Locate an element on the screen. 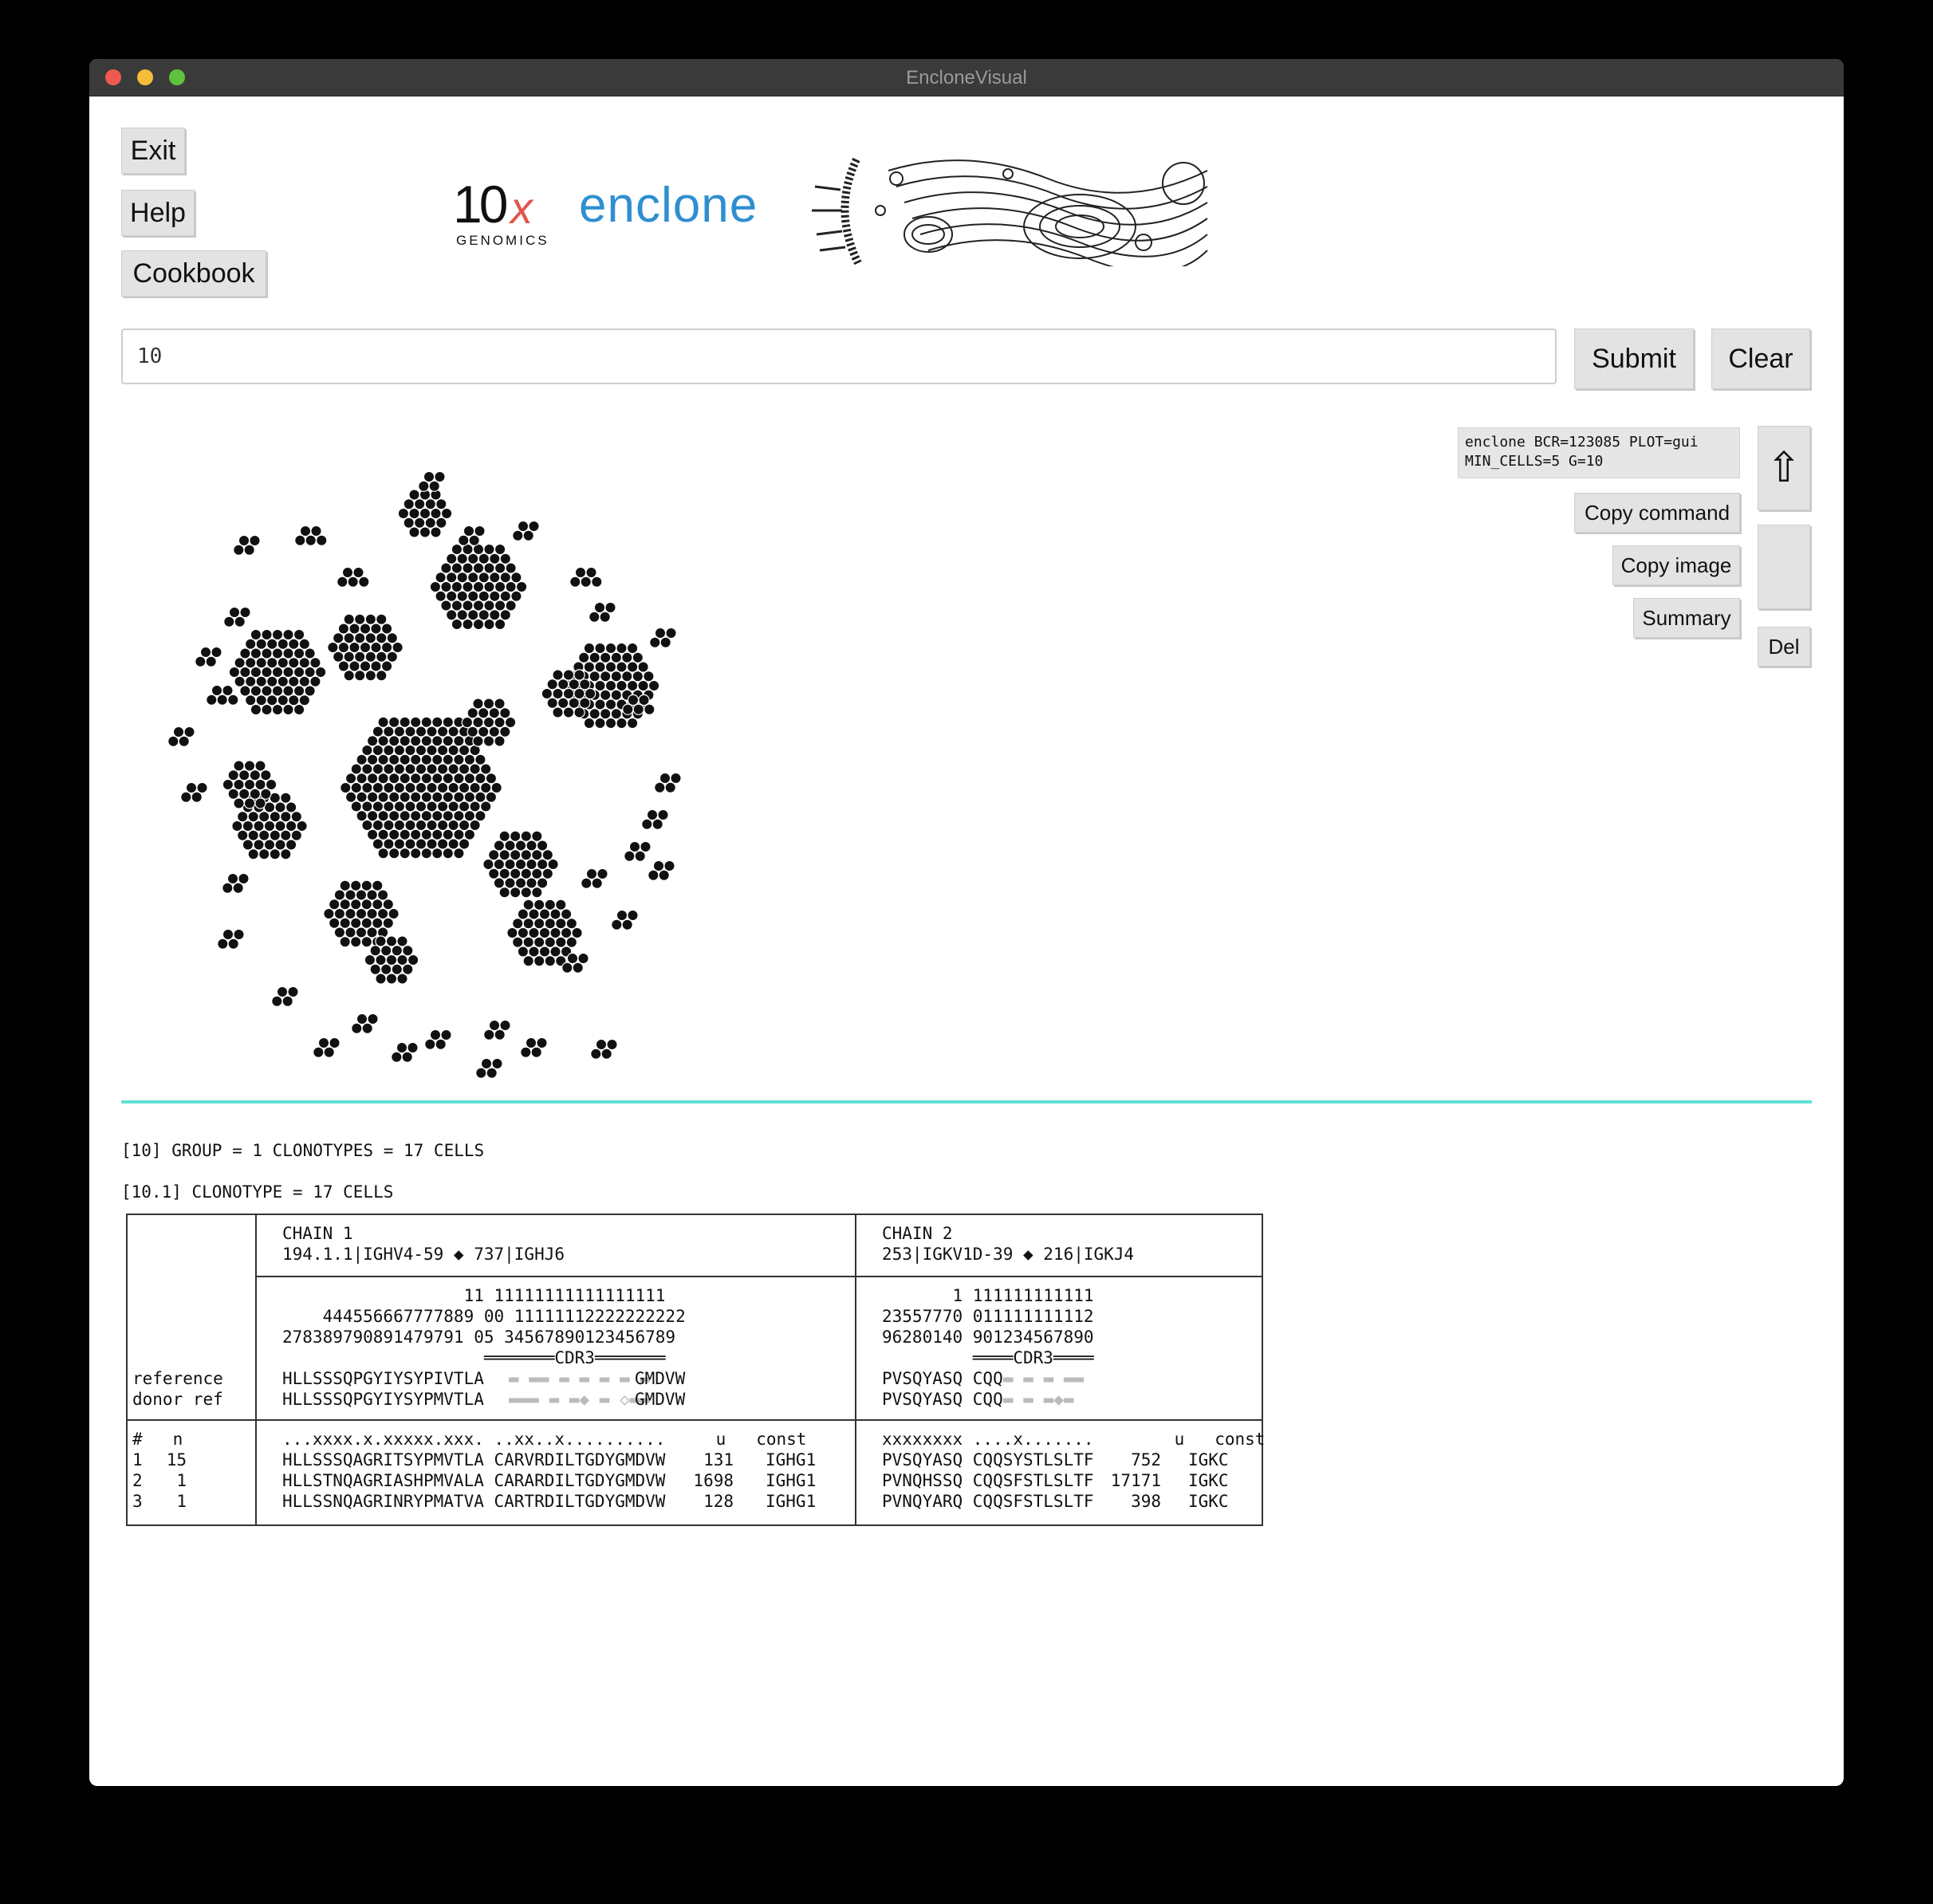  submit-button: Submit is located at coordinates (1634, 358).